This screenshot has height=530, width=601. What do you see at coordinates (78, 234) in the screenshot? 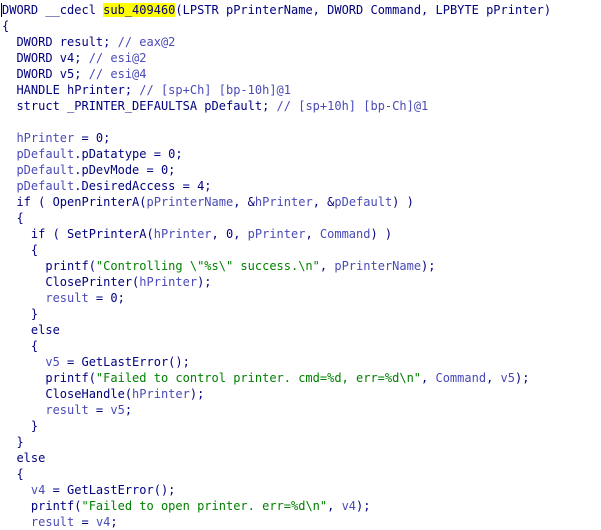
I see `code-token: if ( SetPrinterA(` at bounding box center [78, 234].